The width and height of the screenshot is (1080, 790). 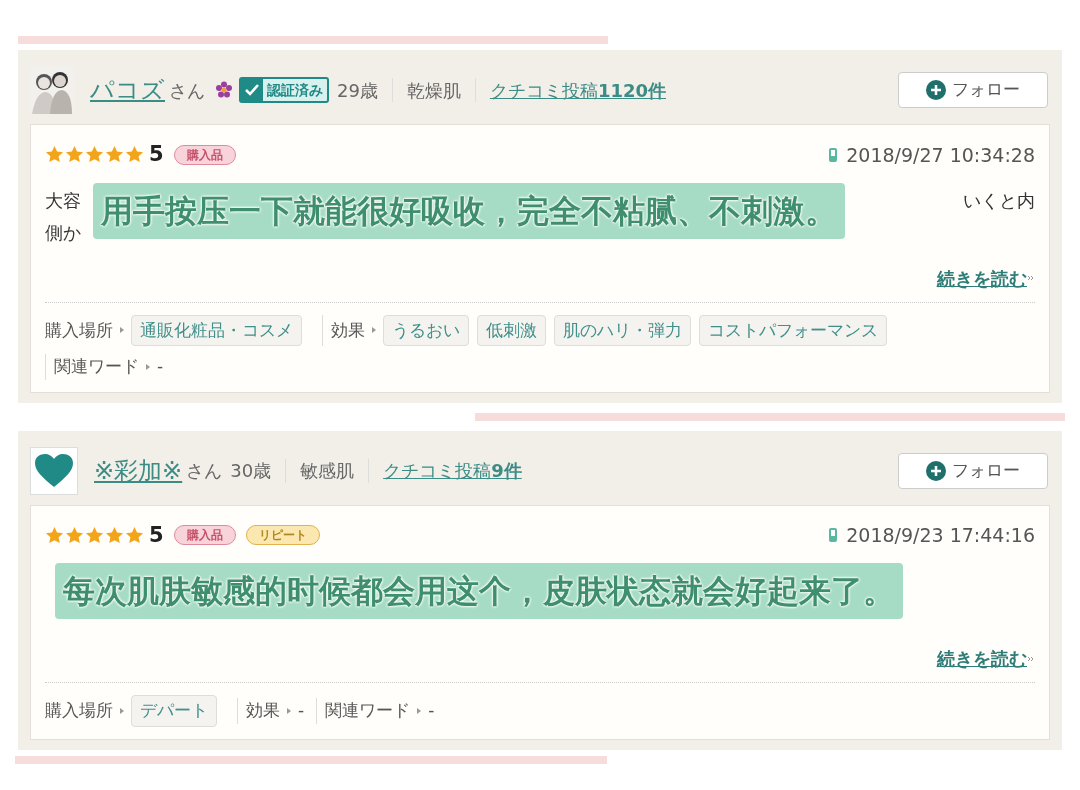 What do you see at coordinates (511, 330) in the screenshot?
I see `tag-chip: 低刺激` at bounding box center [511, 330].